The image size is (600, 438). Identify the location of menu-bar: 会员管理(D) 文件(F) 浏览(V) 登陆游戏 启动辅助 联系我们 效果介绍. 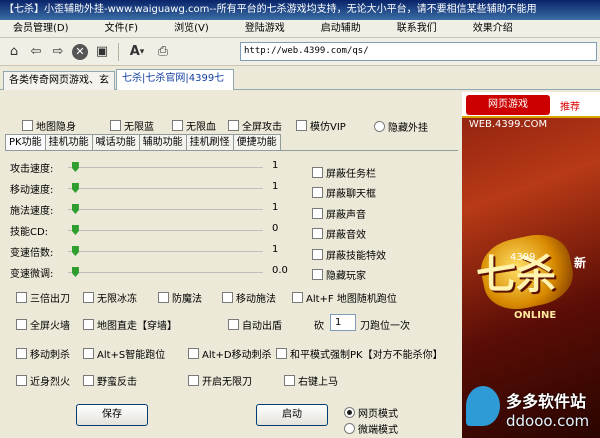
(300, 29).